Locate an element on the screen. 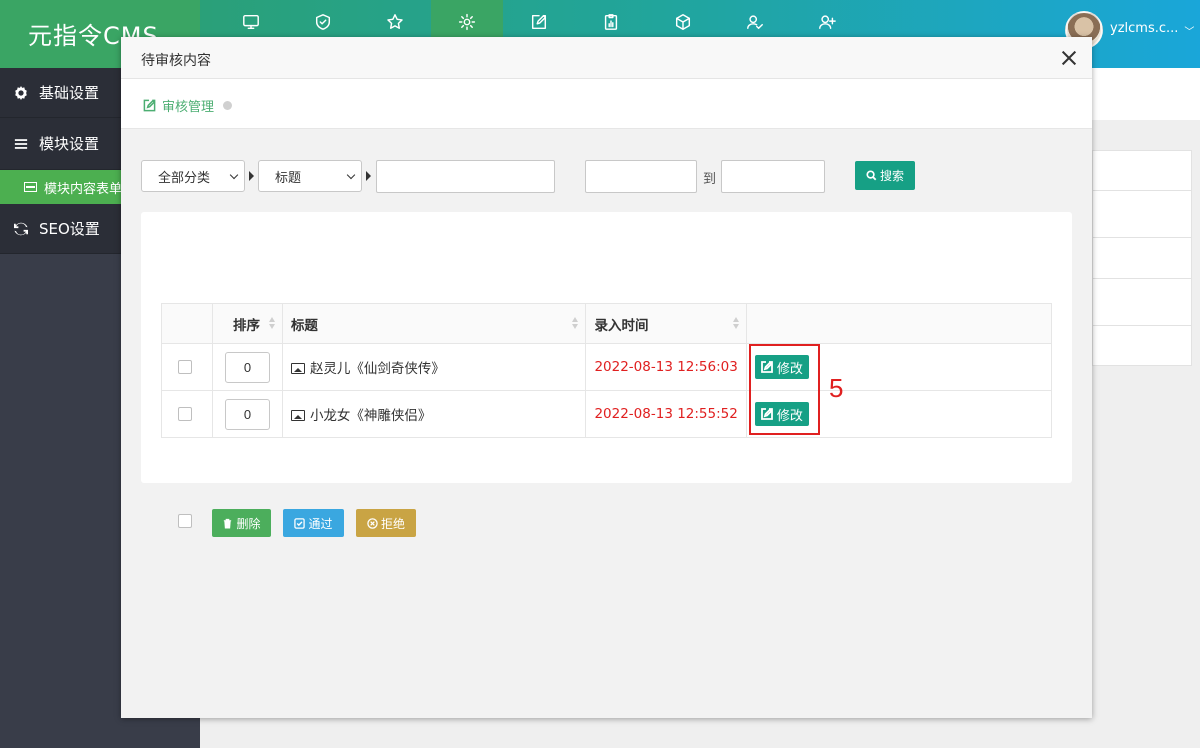 This screenshot has height=748, width=1200. time-cell: 2022-08-13 12:55:52 is located at coordinates (666, 414).